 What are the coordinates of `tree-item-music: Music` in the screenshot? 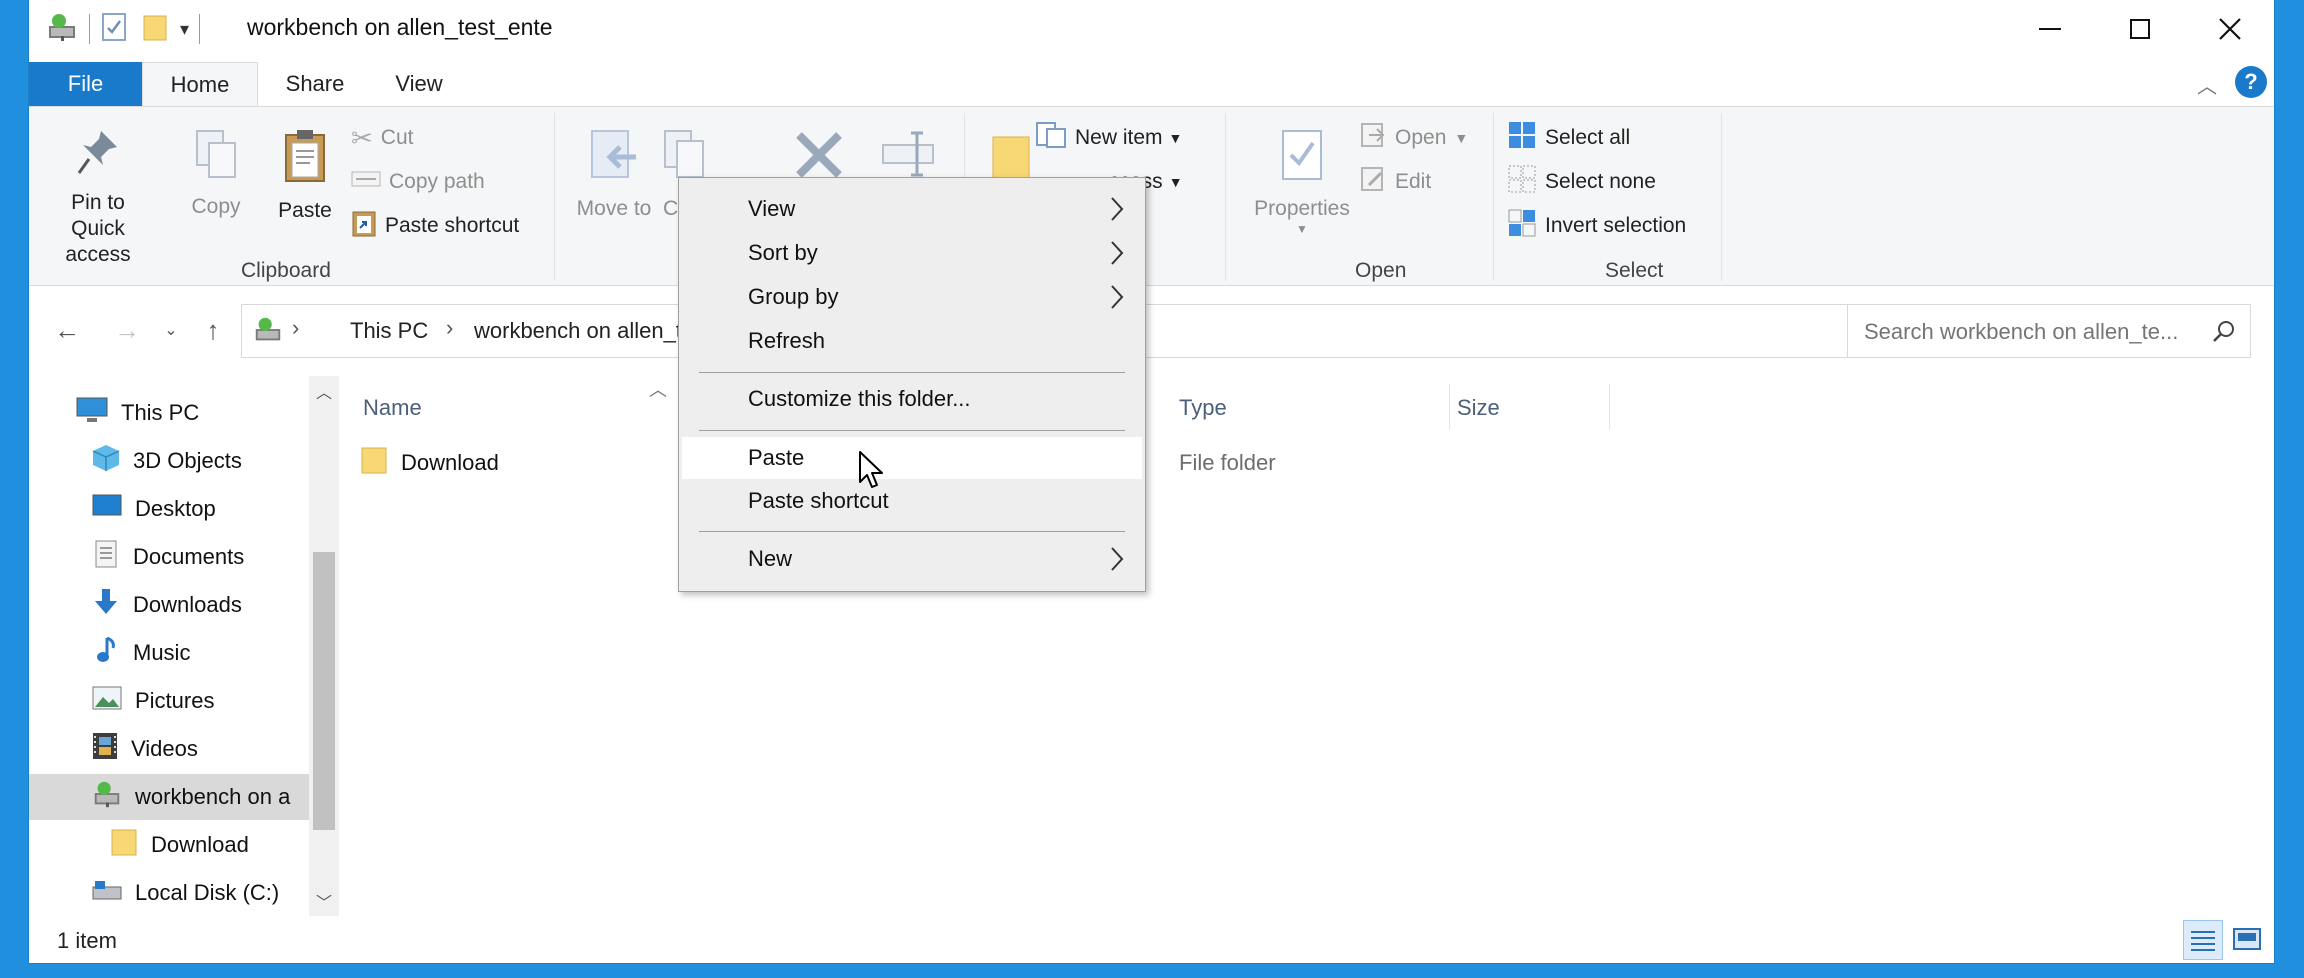 It's located at (200, 653).